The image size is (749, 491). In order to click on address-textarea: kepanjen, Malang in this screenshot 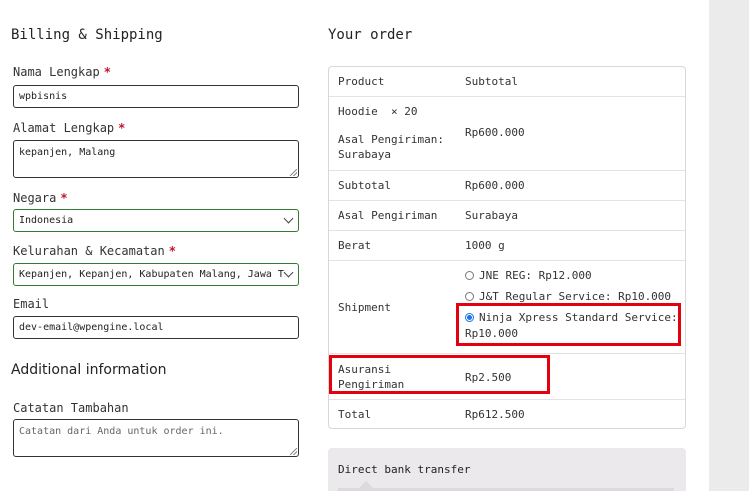, I will do `click(156, 159)`.